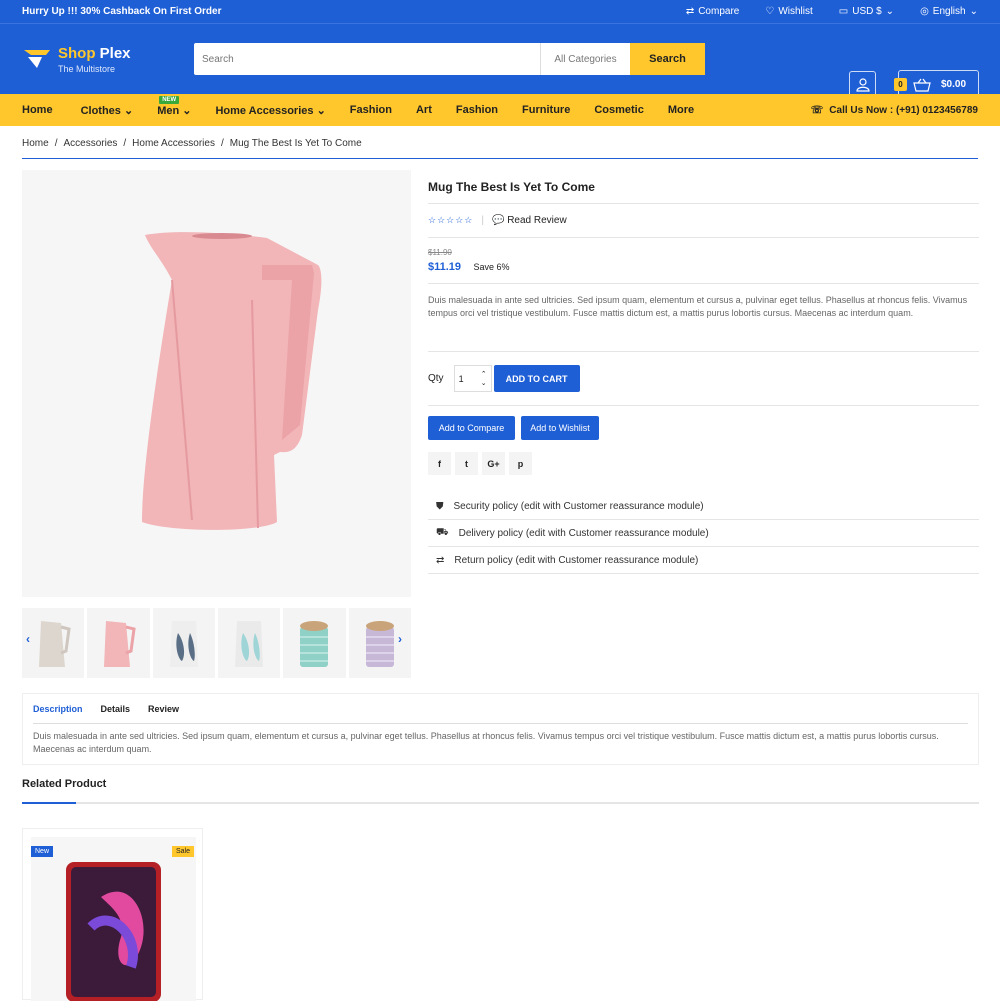  I want to click on nav-item-home: Home, so click(37, 110).